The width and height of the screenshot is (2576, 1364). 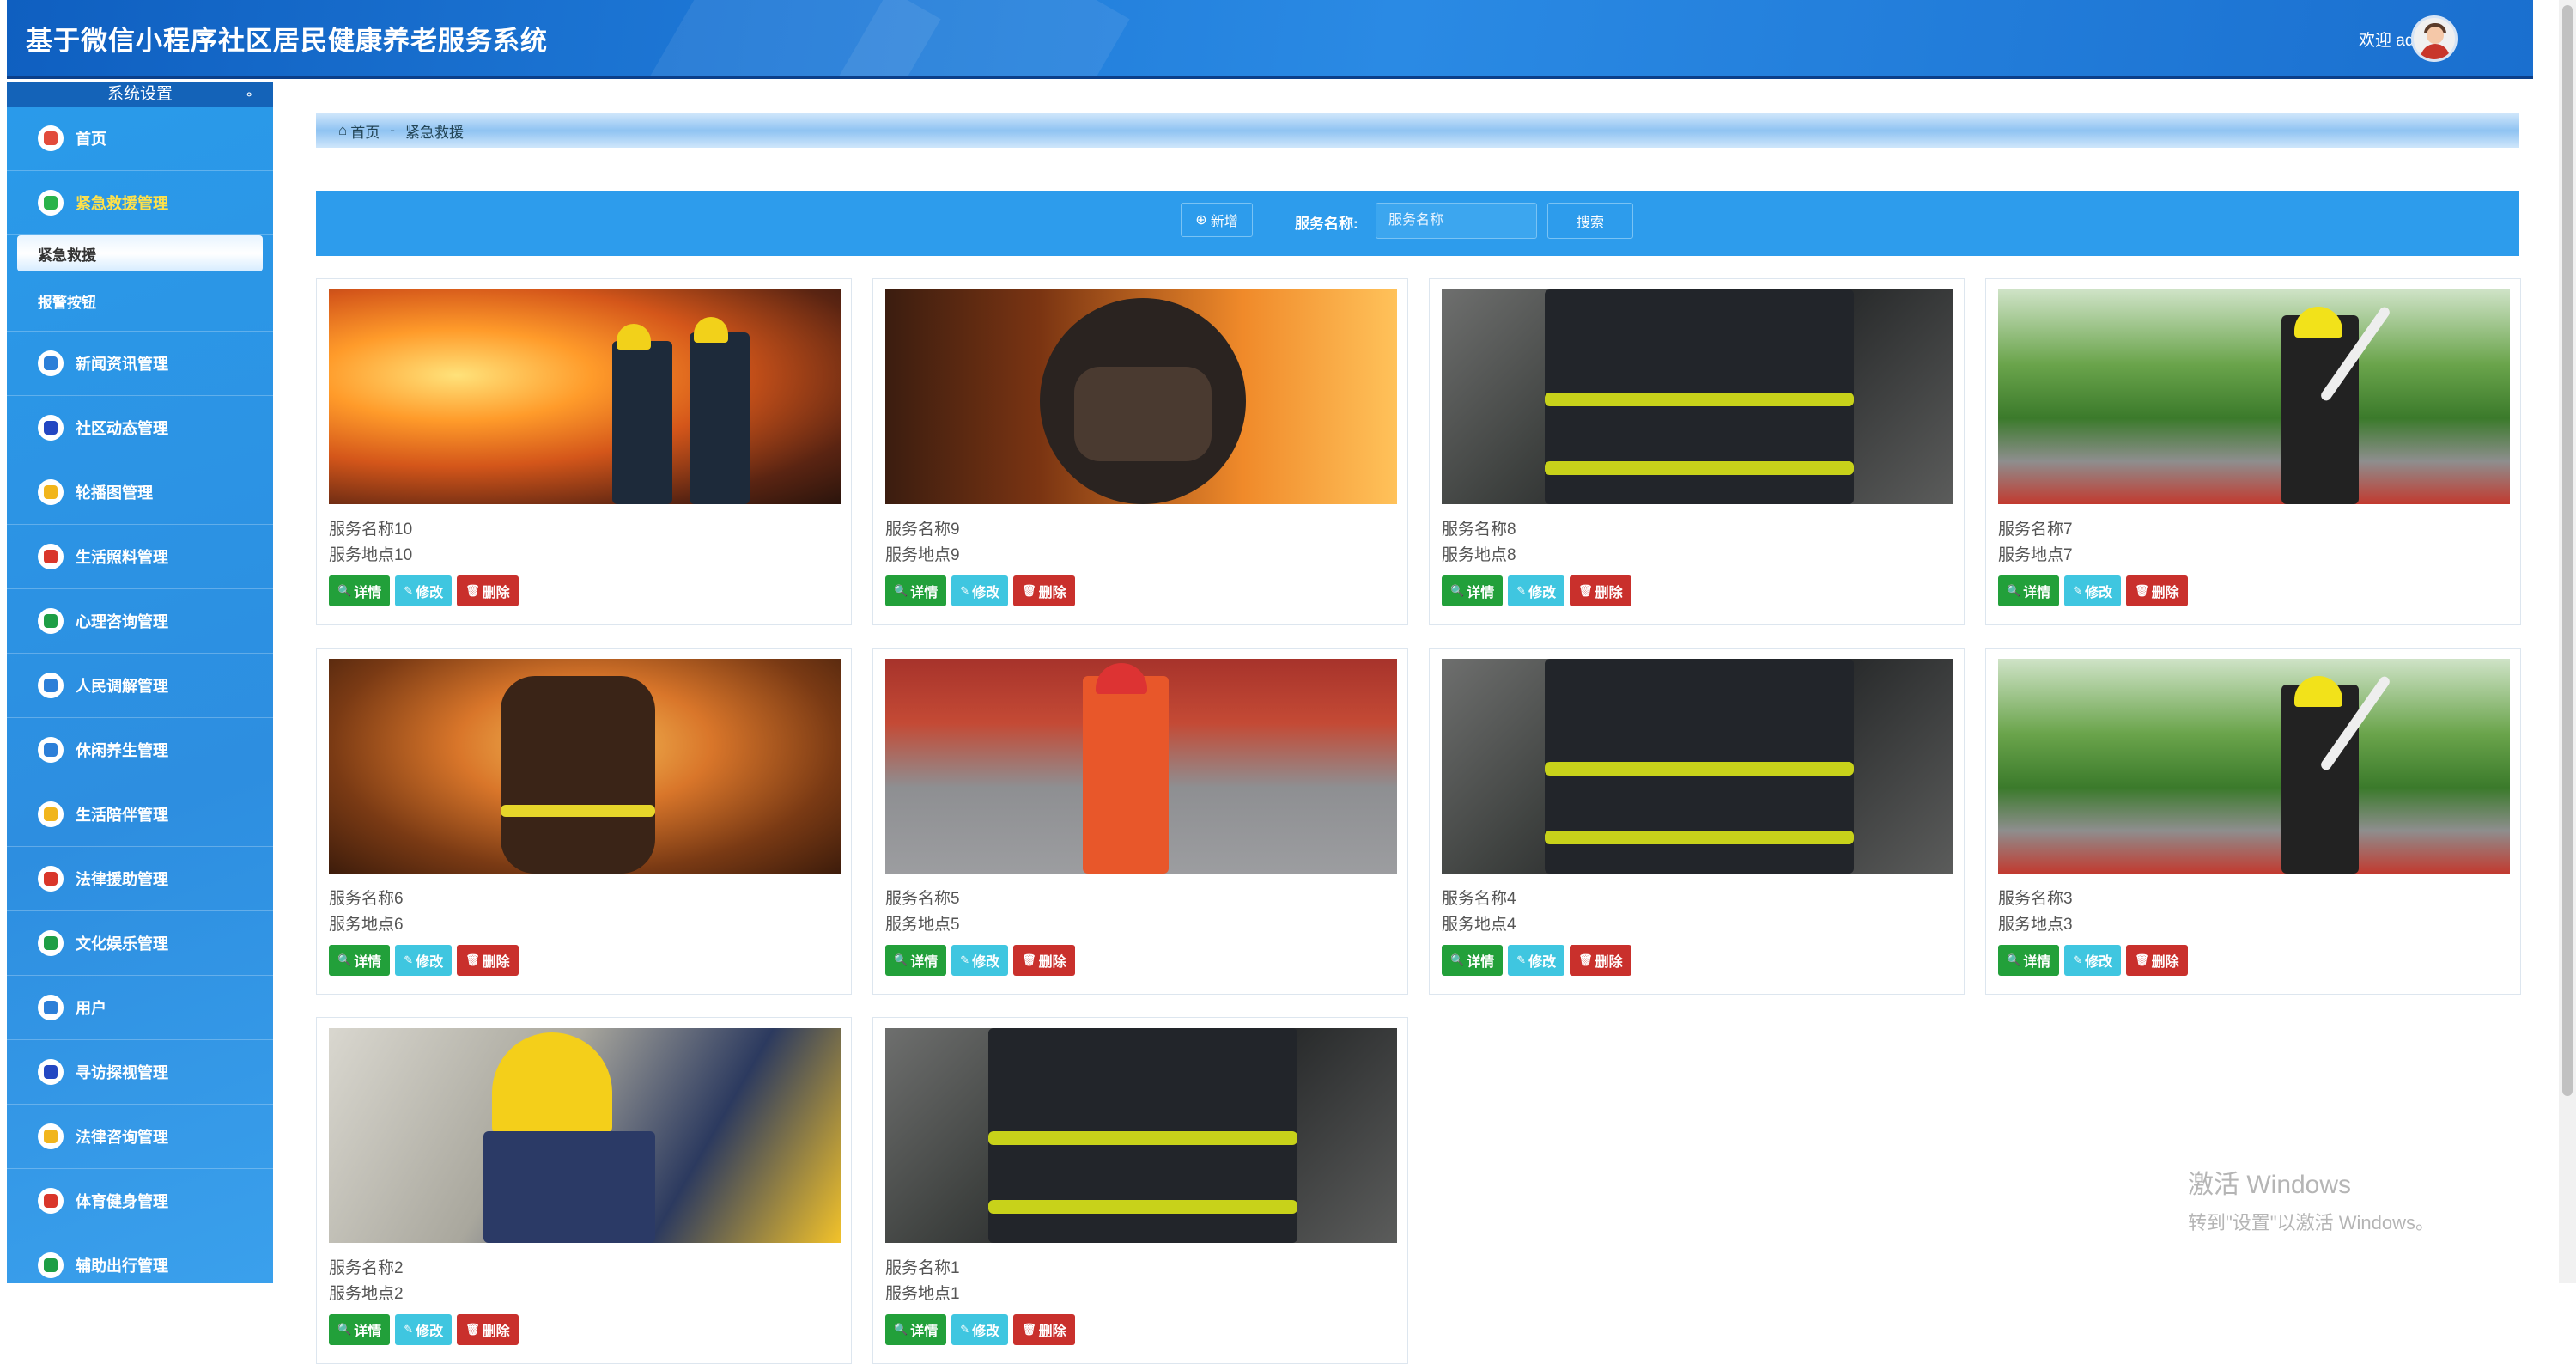 I want to click on sidebar-item: 法律咨询管理, so click(x=140, y=1137).